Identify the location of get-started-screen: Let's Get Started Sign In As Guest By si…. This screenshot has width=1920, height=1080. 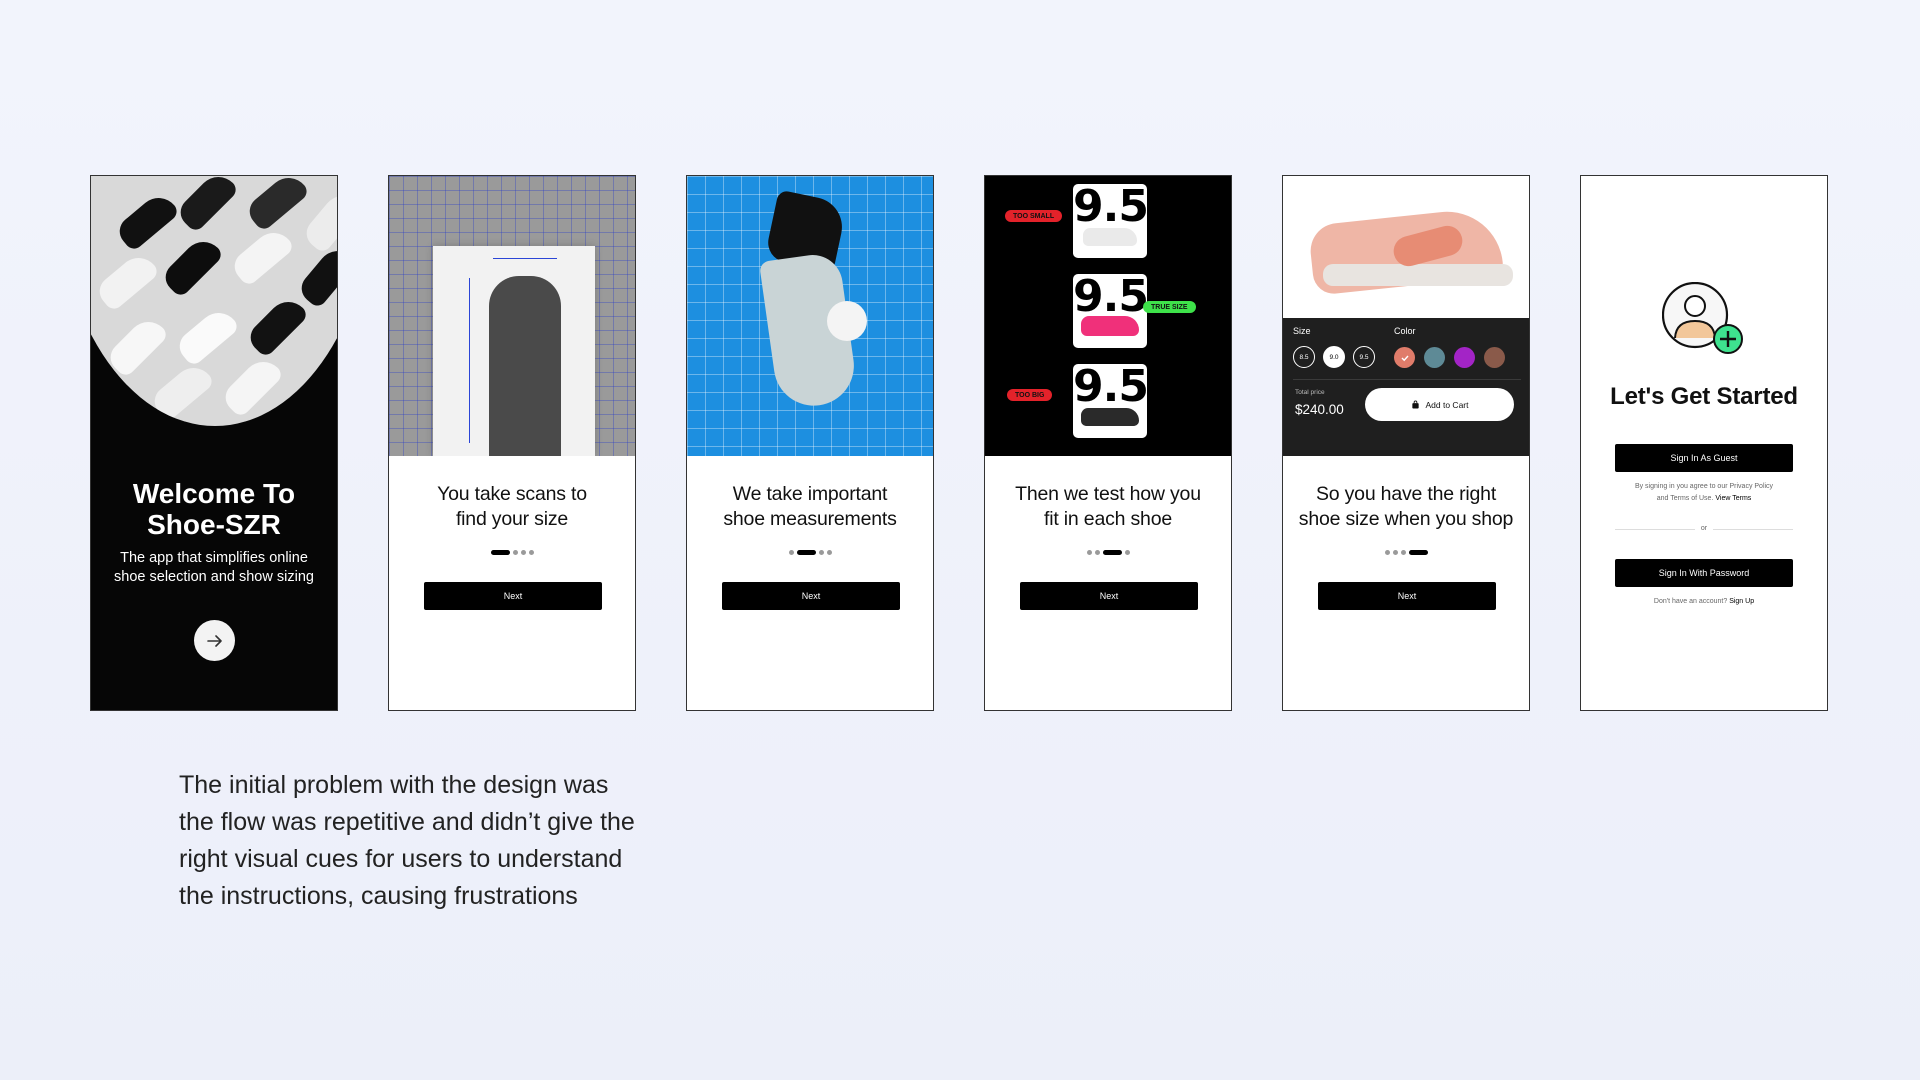
(1704, 443).